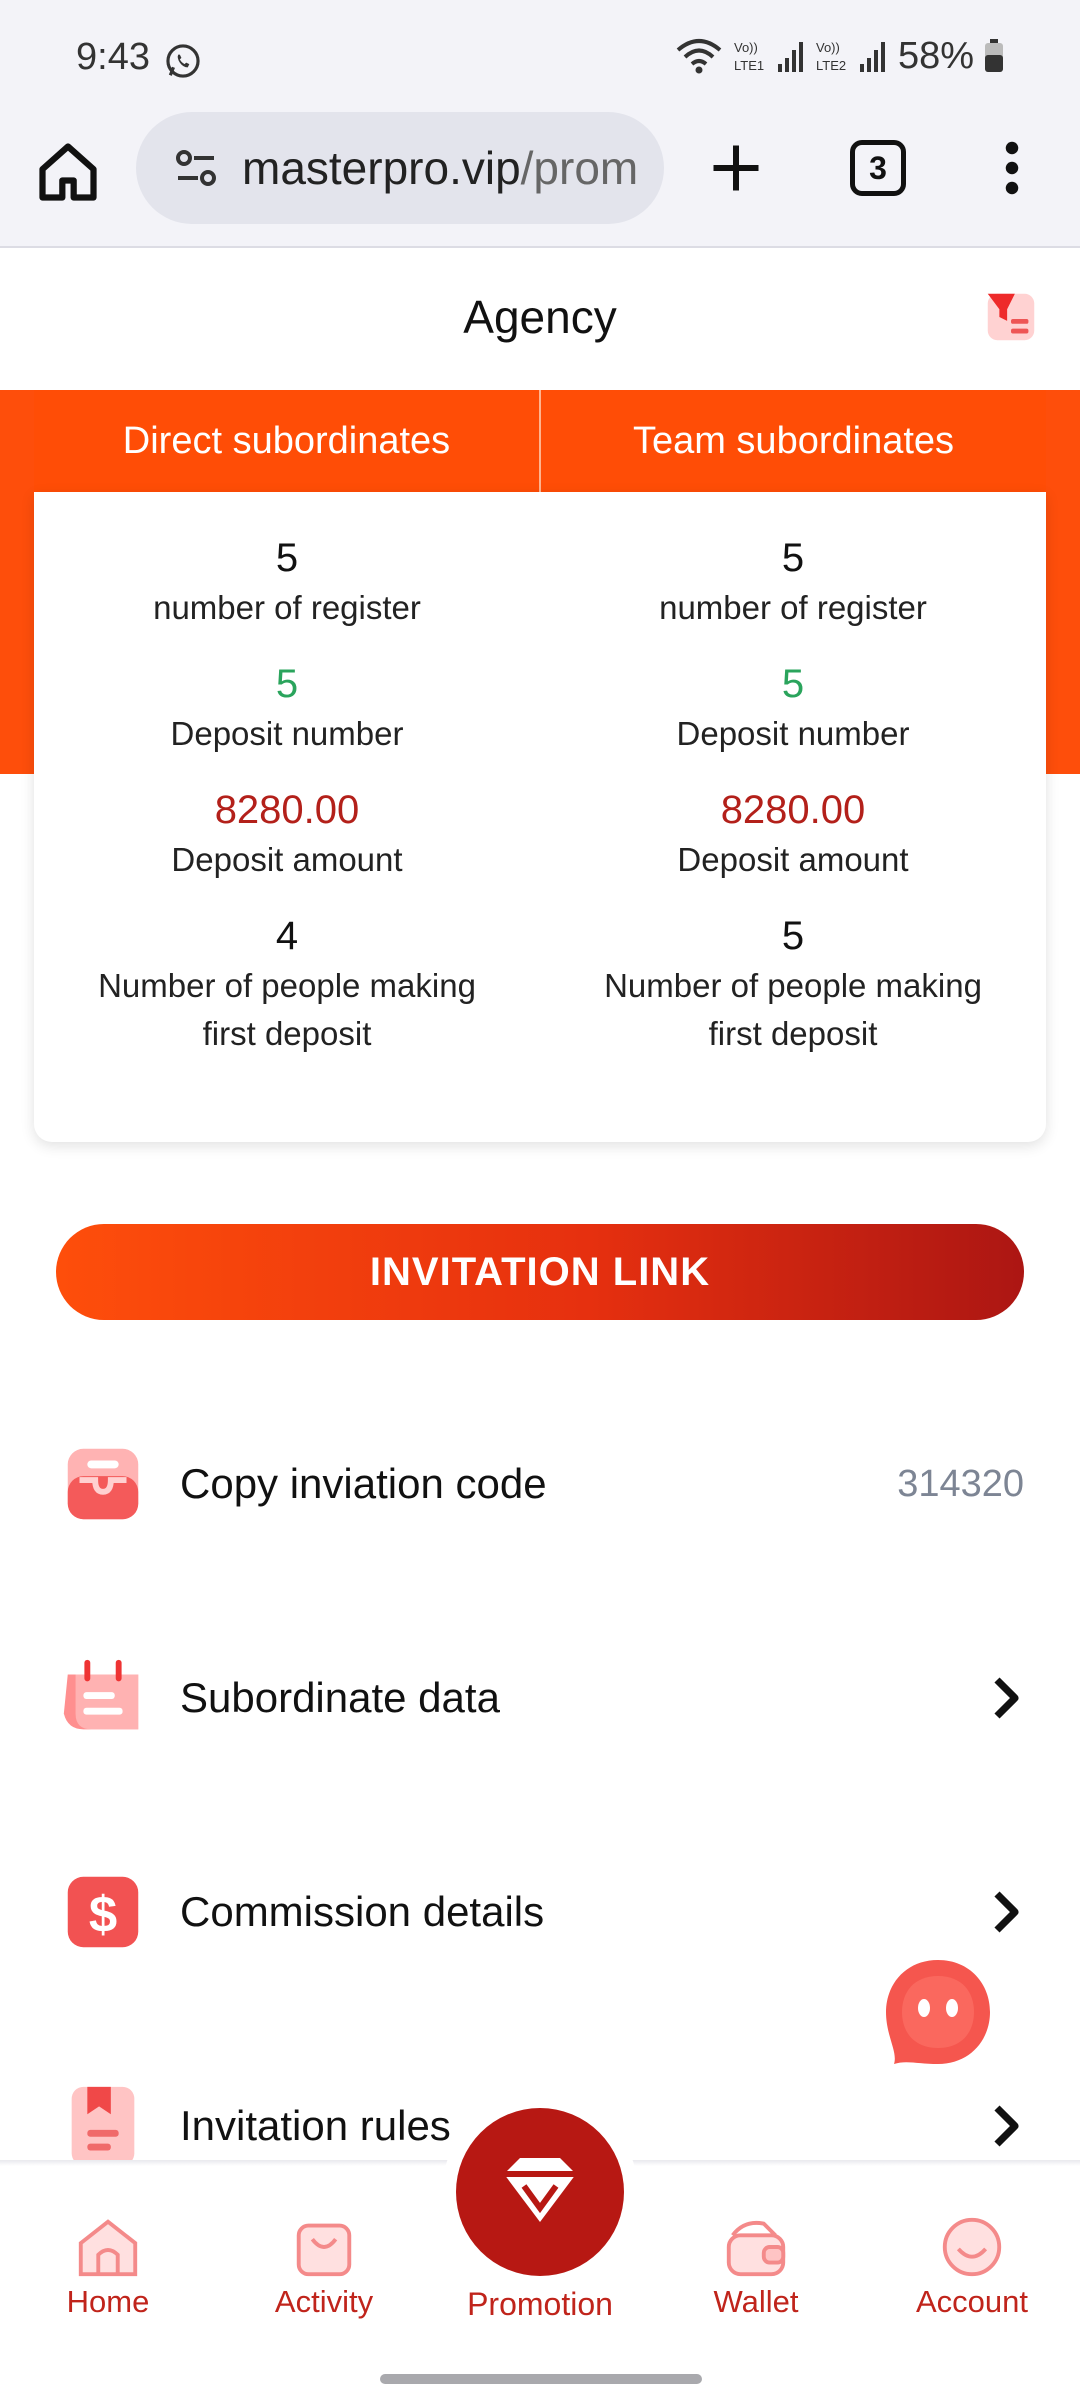 Image resolution: width=1080 pixels, height=2400 pixels. Describe the element at coordinates (540, 1272) in the screenshot. I see `invitation-link-button: INVITATION LINK` at that location.